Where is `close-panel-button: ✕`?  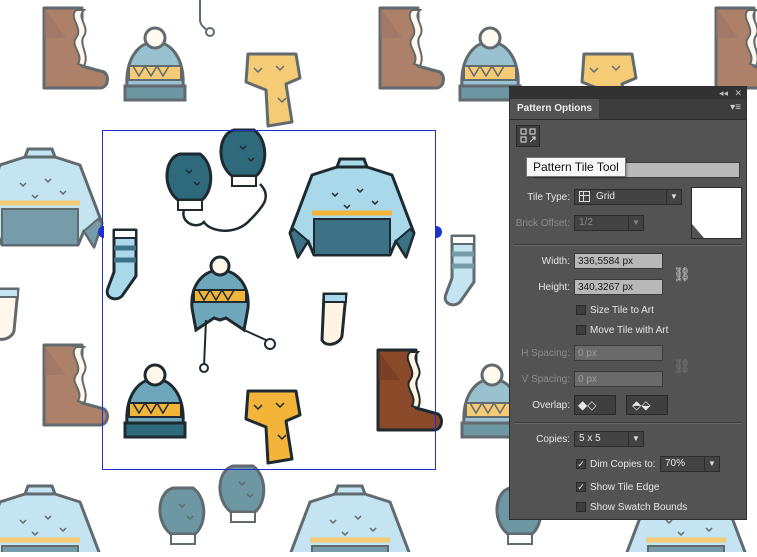 close-panel-button: ✕ is located at coordinates (738, 93).